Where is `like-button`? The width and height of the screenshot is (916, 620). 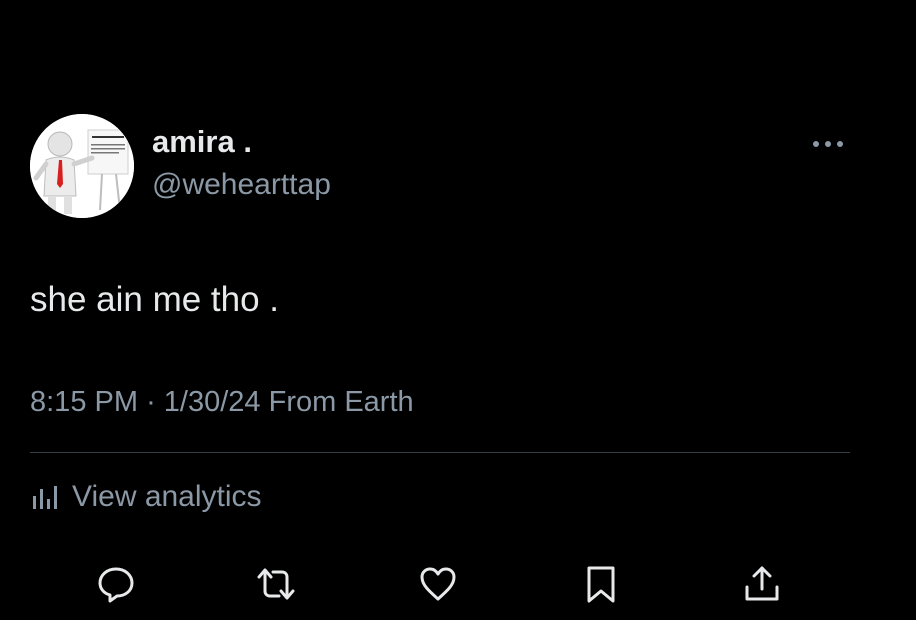
like-button is located at coordinates (438, 584).